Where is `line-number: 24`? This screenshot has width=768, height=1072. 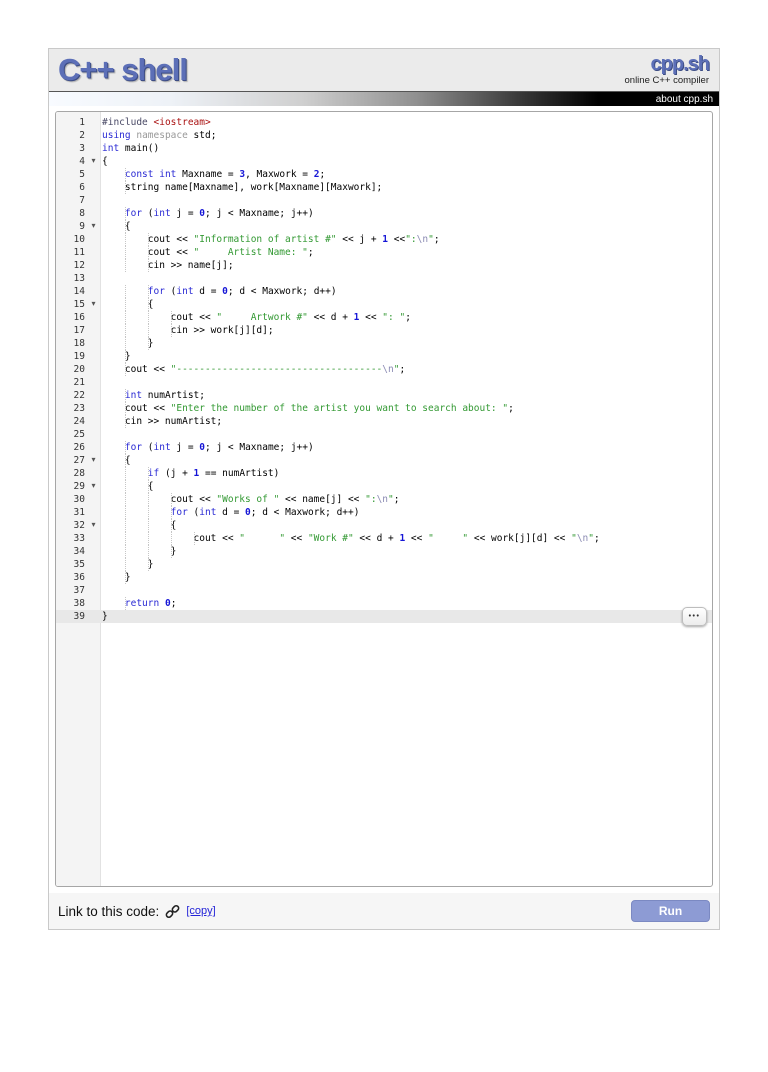 line-number: 24 is located at coordinates (79, 421).